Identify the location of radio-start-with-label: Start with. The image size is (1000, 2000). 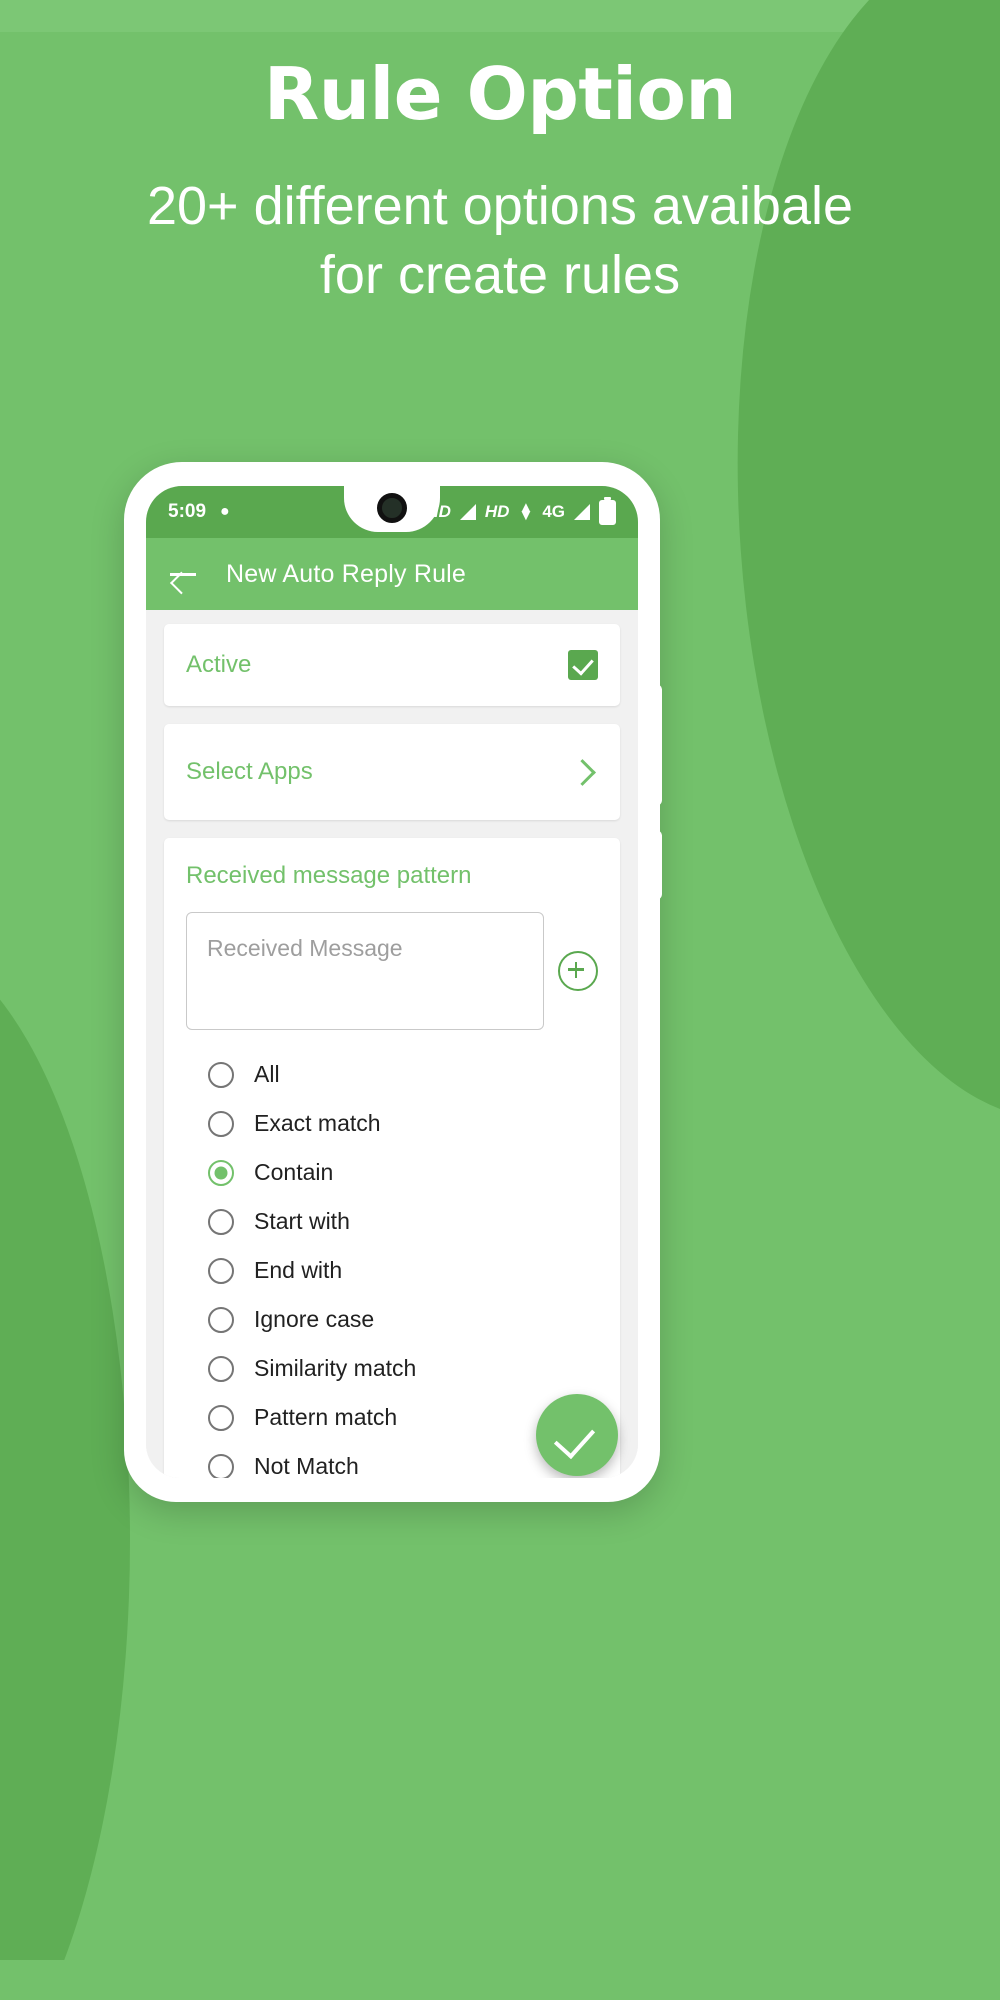
(302, 1221).